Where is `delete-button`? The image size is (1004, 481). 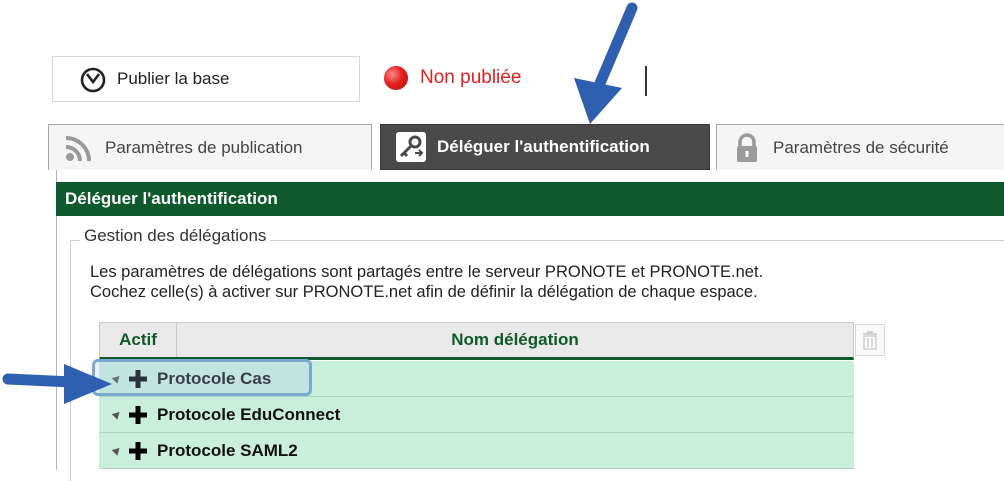 delete-button is located at coordinates (870, 340).